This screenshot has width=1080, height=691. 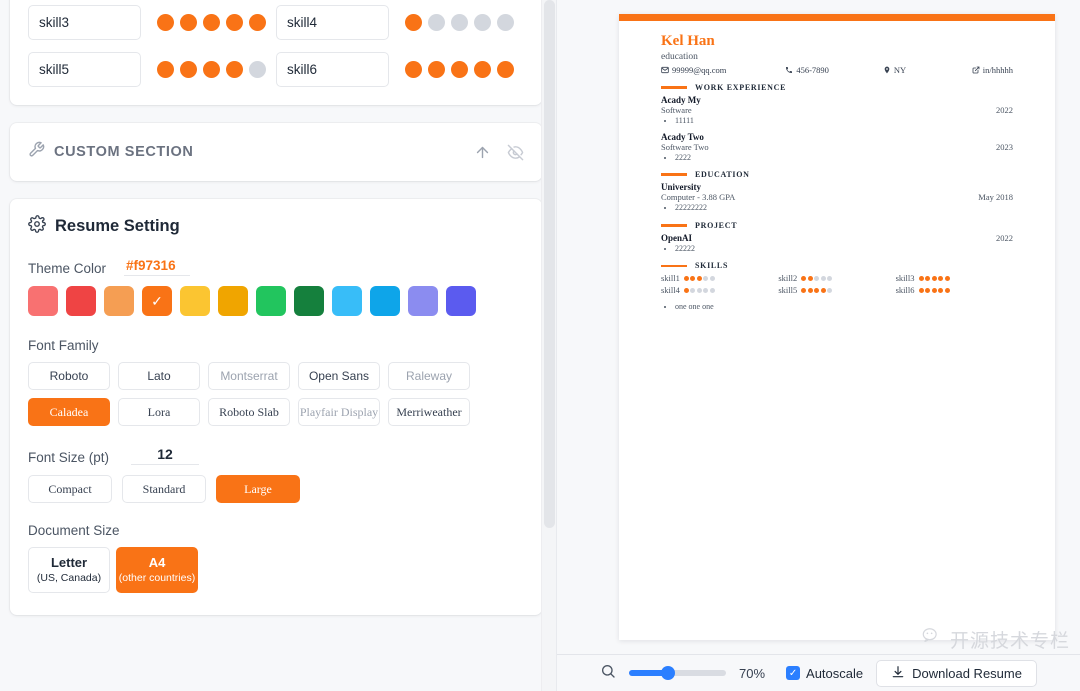 I want to click on work-bullet: 11111, so click(x=844, y=121).